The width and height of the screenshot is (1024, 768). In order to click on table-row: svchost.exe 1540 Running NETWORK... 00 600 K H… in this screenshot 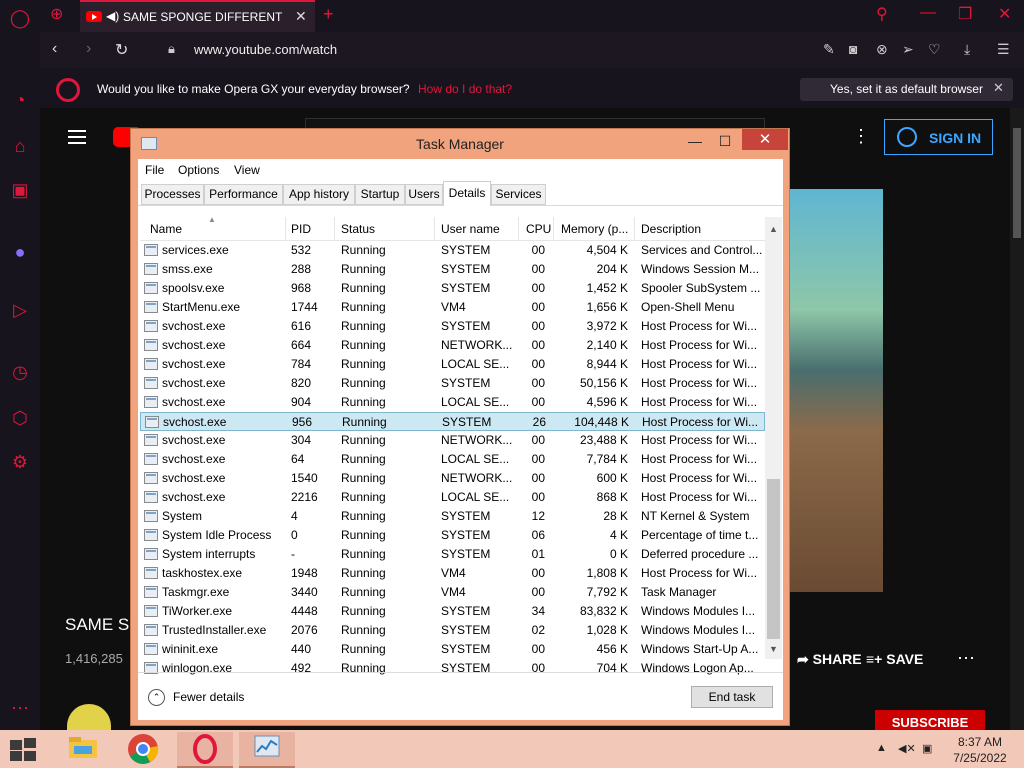, I will do `click(452, 478)`.